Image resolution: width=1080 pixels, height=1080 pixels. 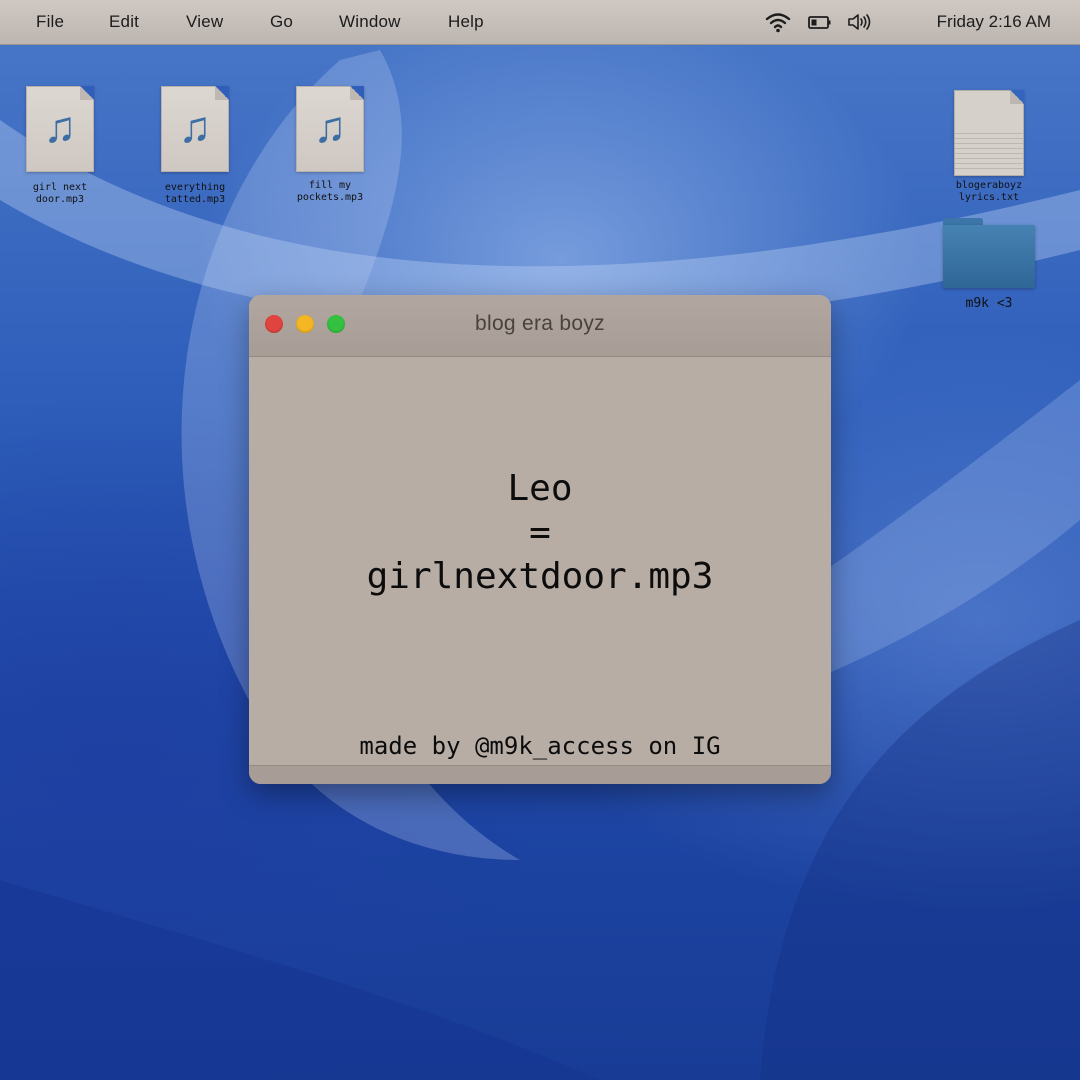 What do you see at coordinates (994, 22) in the screenshot?
I see `menu-bar-clock: Friday 2:16 AM` at bounding box center [994, 22].